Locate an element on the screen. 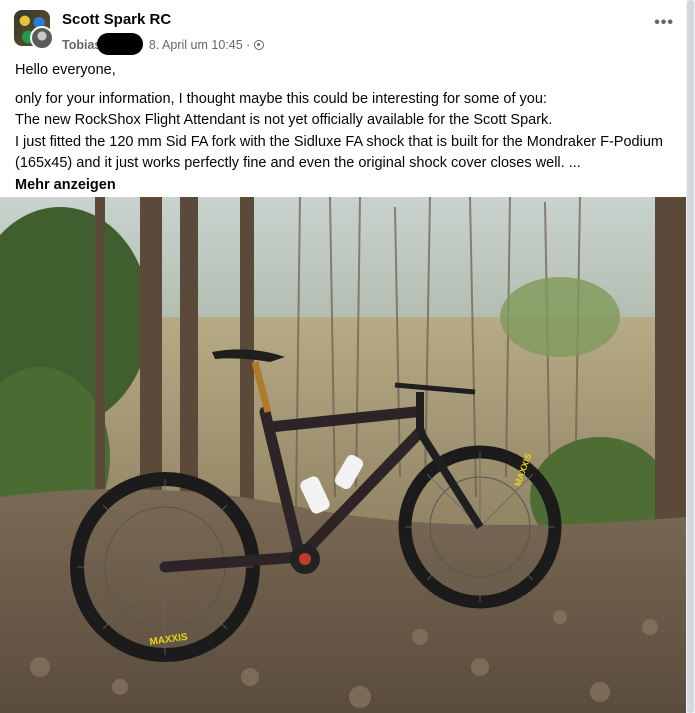 Image resolution: width=695 pixels, height=713 pixels. scrollbar is located at coordinates (690, 356).